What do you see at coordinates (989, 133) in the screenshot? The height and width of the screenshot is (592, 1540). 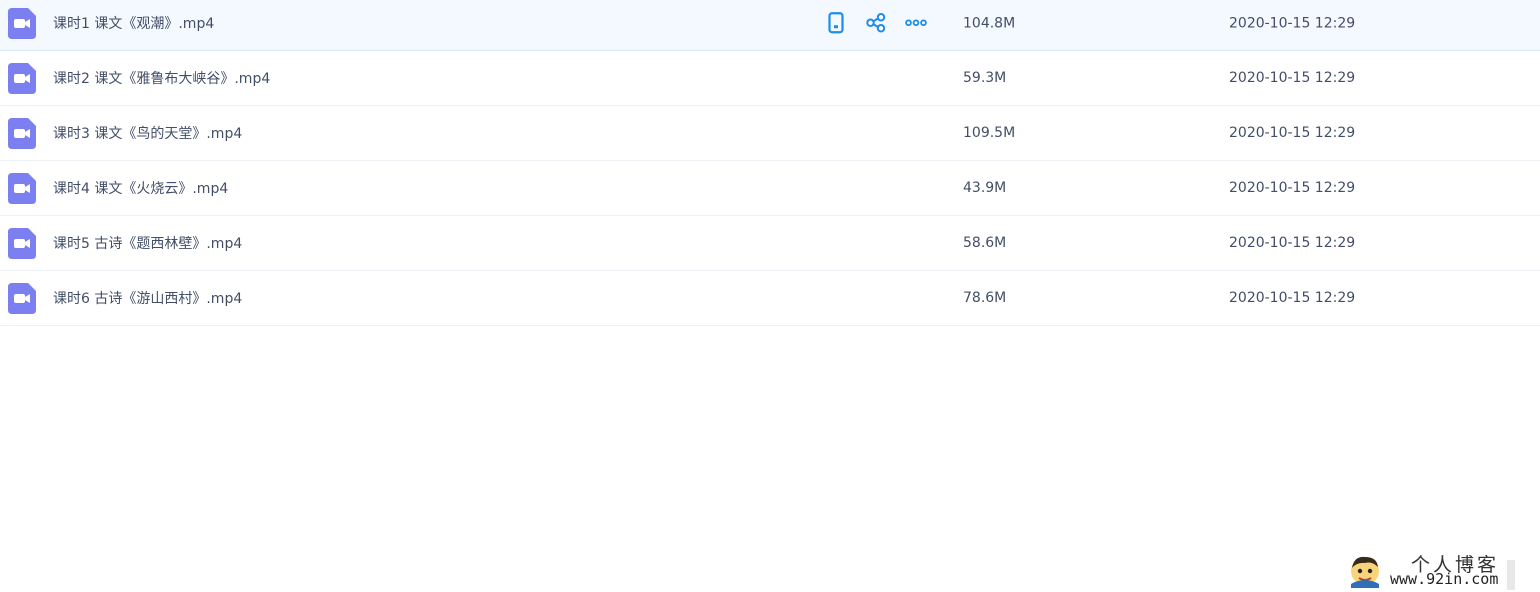 I see `file-size: 109.5M` at bounding box center [989, 133].